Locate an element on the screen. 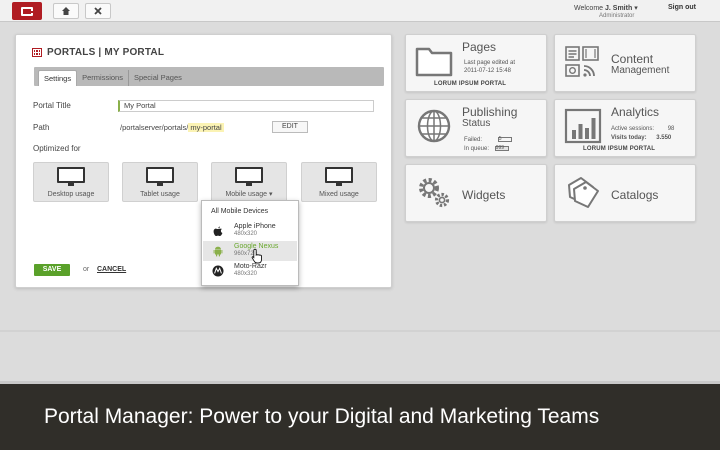 Image resolution: width=720 pixels, height=450 pixels. tile-title: Content is located at coordinates (632, 59).